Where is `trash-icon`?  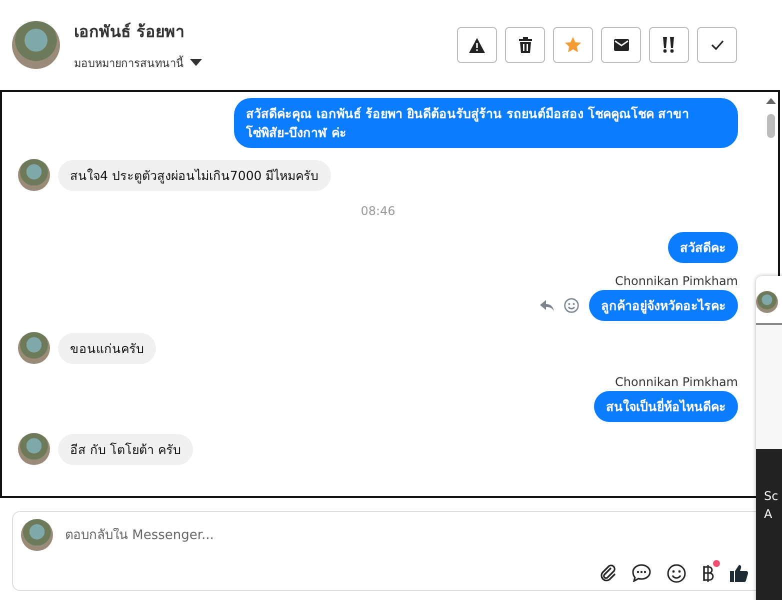
trash-icon is located at coordinates (525, 45).